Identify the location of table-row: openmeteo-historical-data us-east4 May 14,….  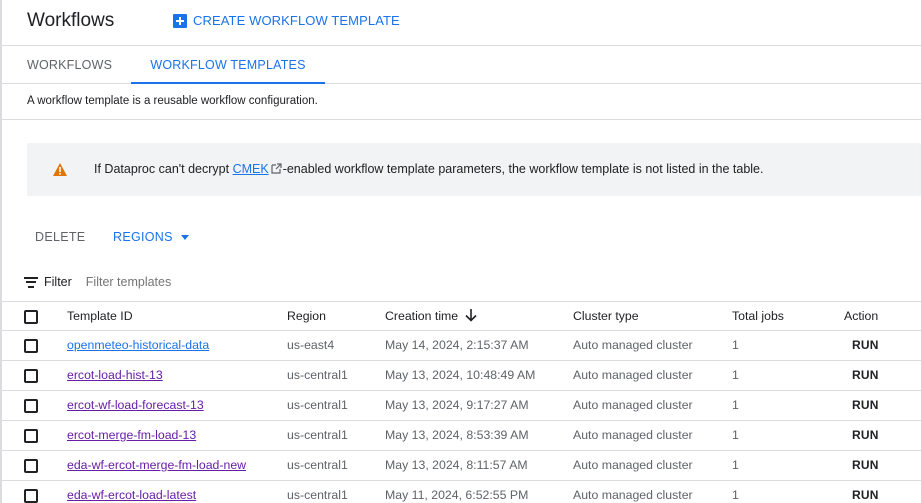
(460, 346).